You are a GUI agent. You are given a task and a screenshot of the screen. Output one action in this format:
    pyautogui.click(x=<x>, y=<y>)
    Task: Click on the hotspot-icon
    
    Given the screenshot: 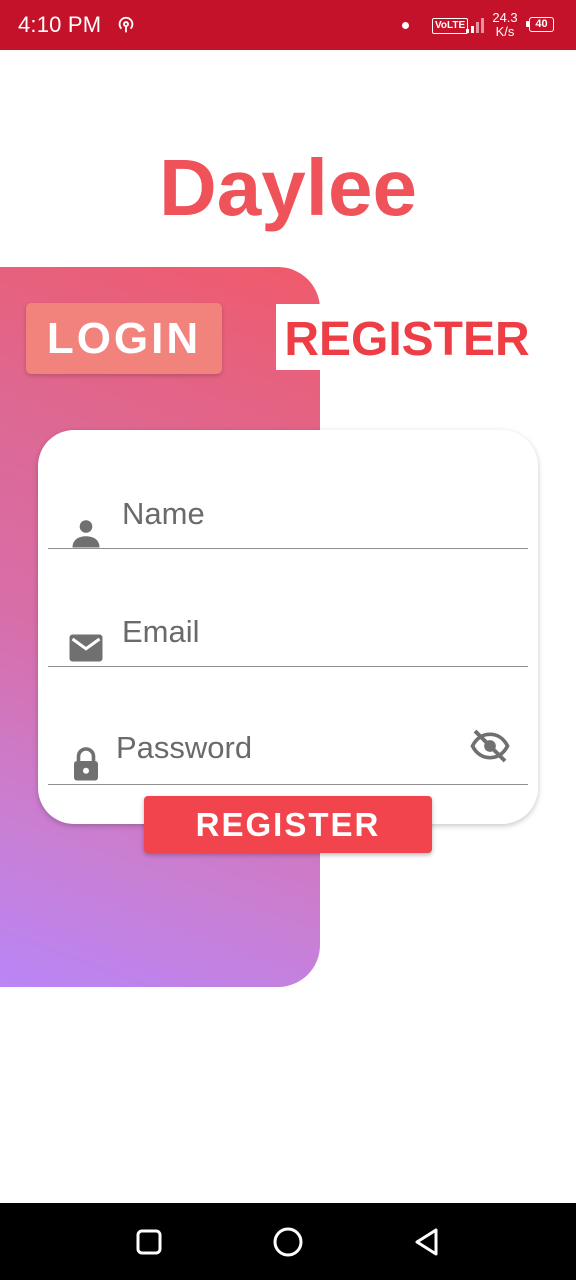 What is the action you would take?
    pyautogui.click(x=126, y=24)
    